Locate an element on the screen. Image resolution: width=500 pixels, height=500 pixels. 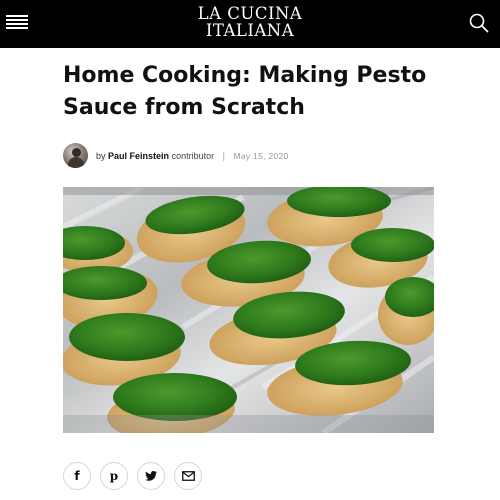
site-header: LA CUCINA ITALIANA is located at coordinates (250, 24).